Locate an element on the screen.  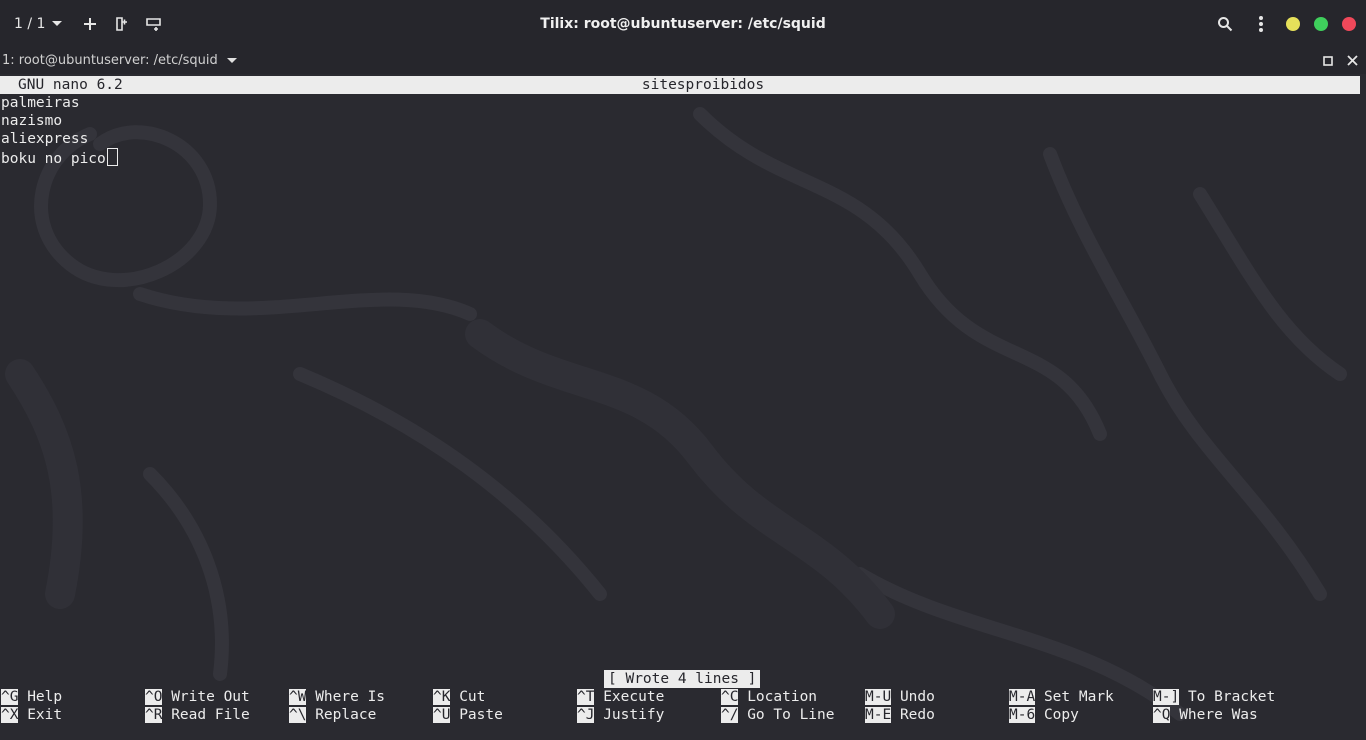
shortcut-label: Read File is located at coordinates (210, 715).